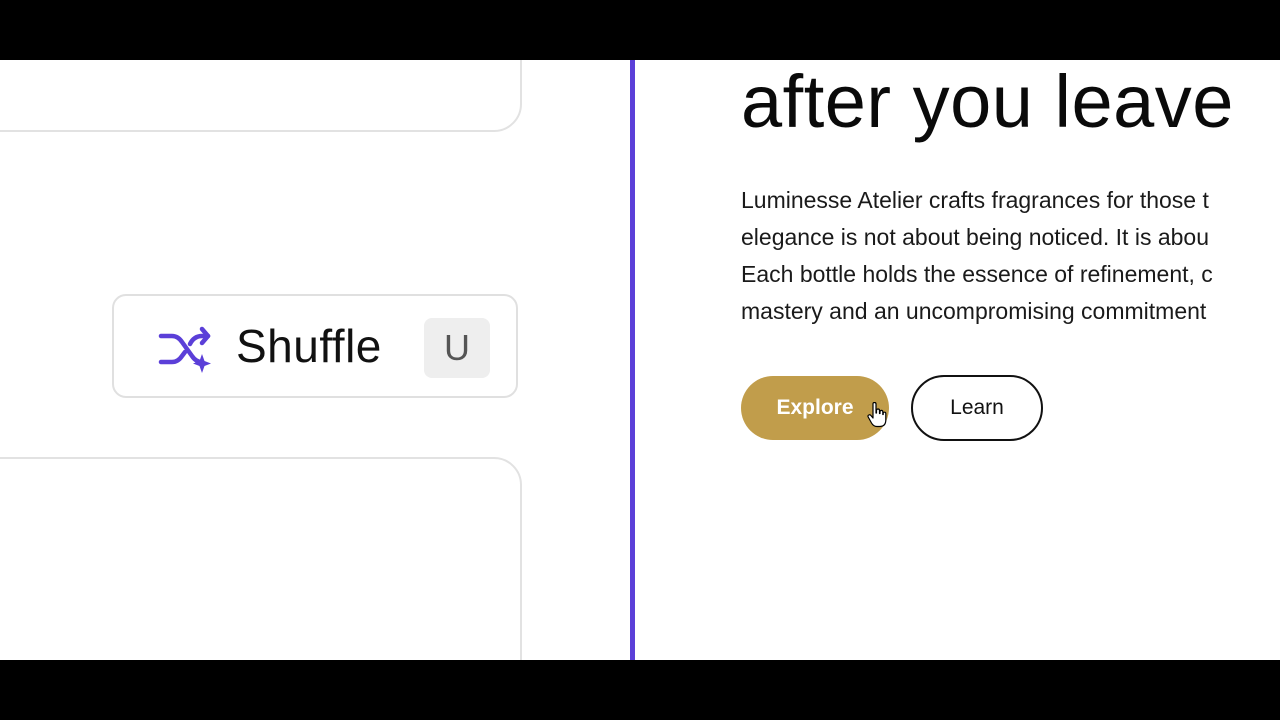 This screenshot has height=720, width=1280. I want to click on card-bottom, so click(261, 558).